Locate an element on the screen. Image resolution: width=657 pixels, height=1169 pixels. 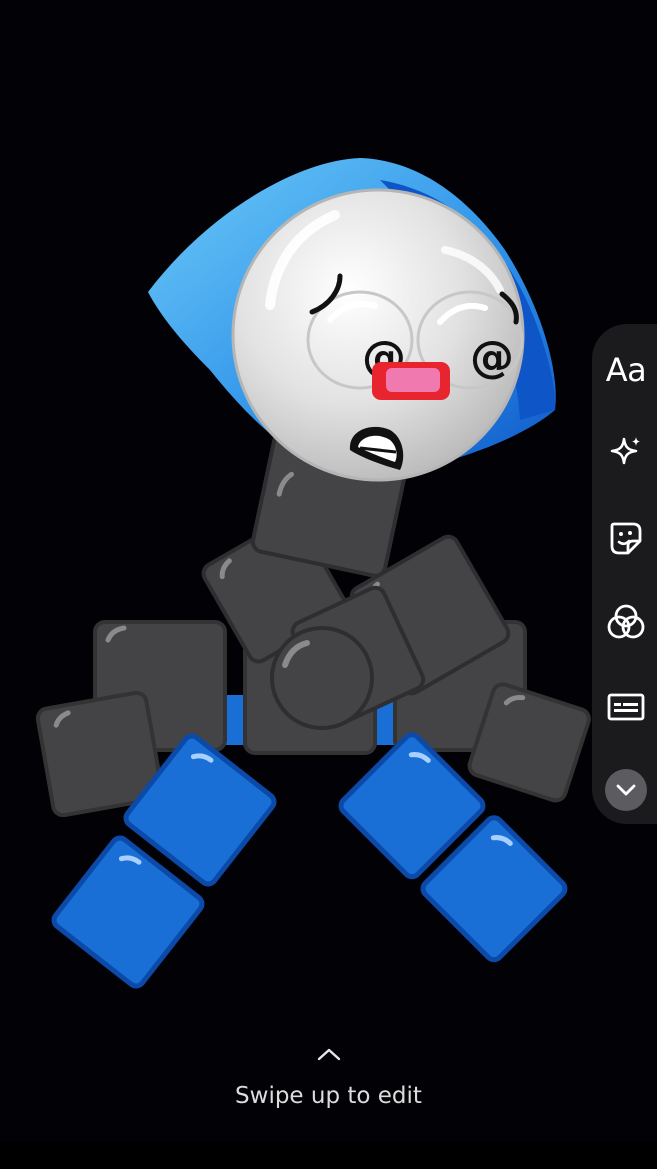
sparkle-icon is located at coordinates (625, 451).